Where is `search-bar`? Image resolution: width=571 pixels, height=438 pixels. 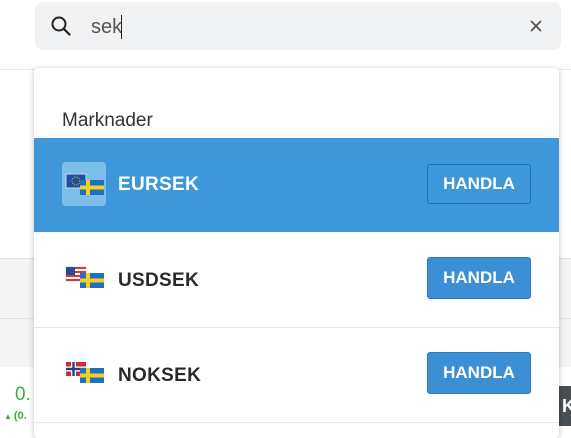
search-bar is located at coordinates (298, 26).